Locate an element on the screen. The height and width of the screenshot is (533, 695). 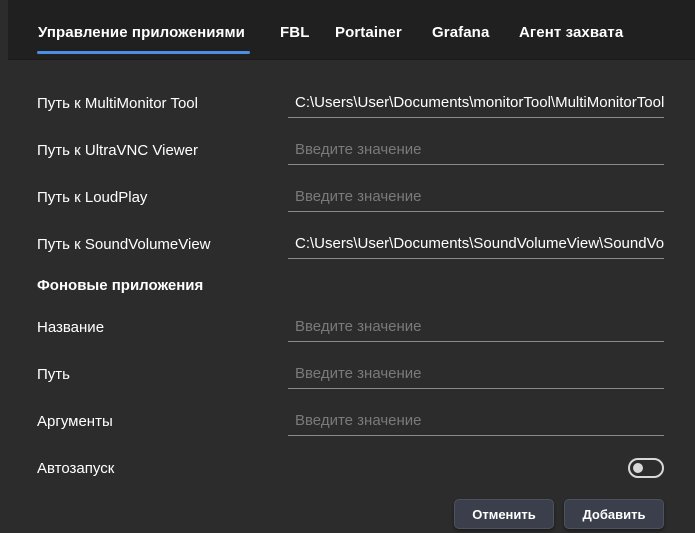
loudplay-path-field is located at coordinates (476, 197).